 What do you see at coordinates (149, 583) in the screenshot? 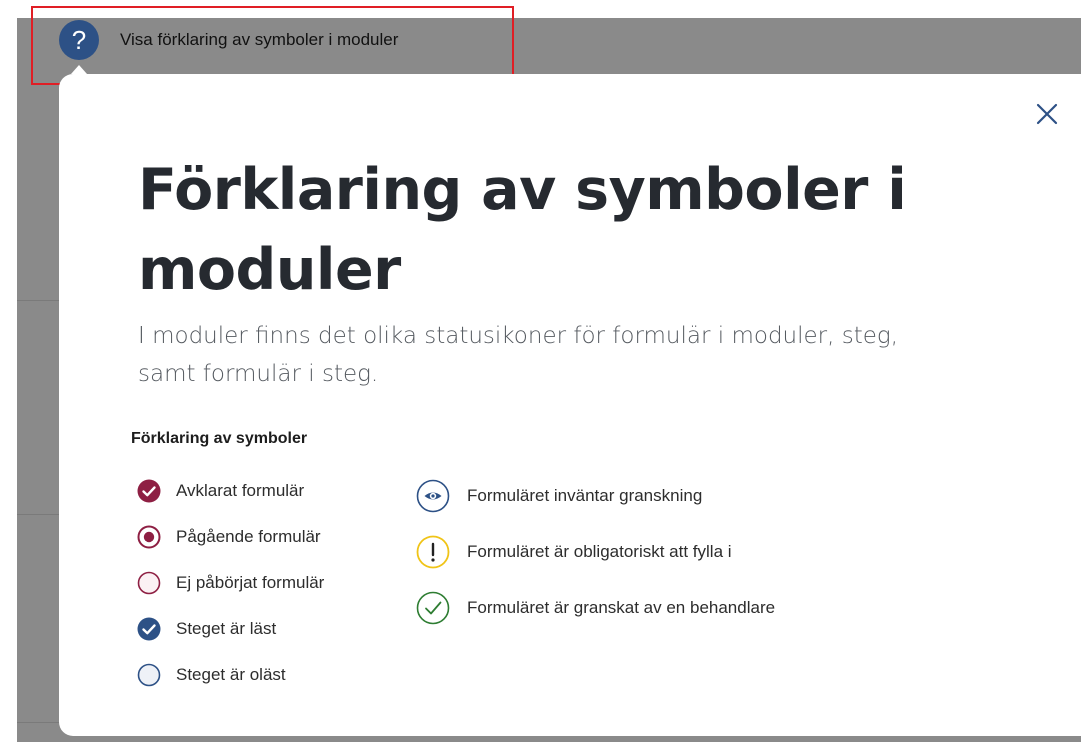
I see `not-started-circle-icon` at bounding box center [149, 583].